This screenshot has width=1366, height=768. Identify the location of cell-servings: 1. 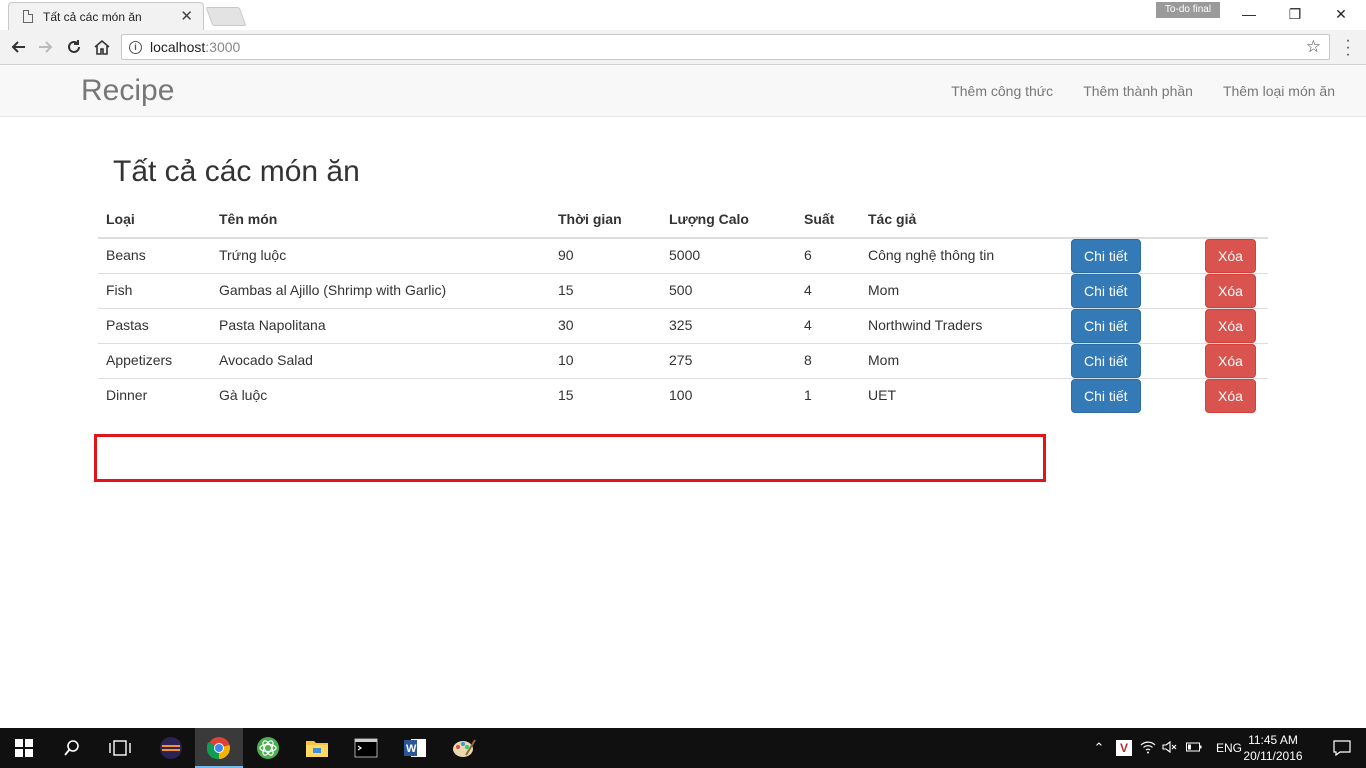
(828, 395).